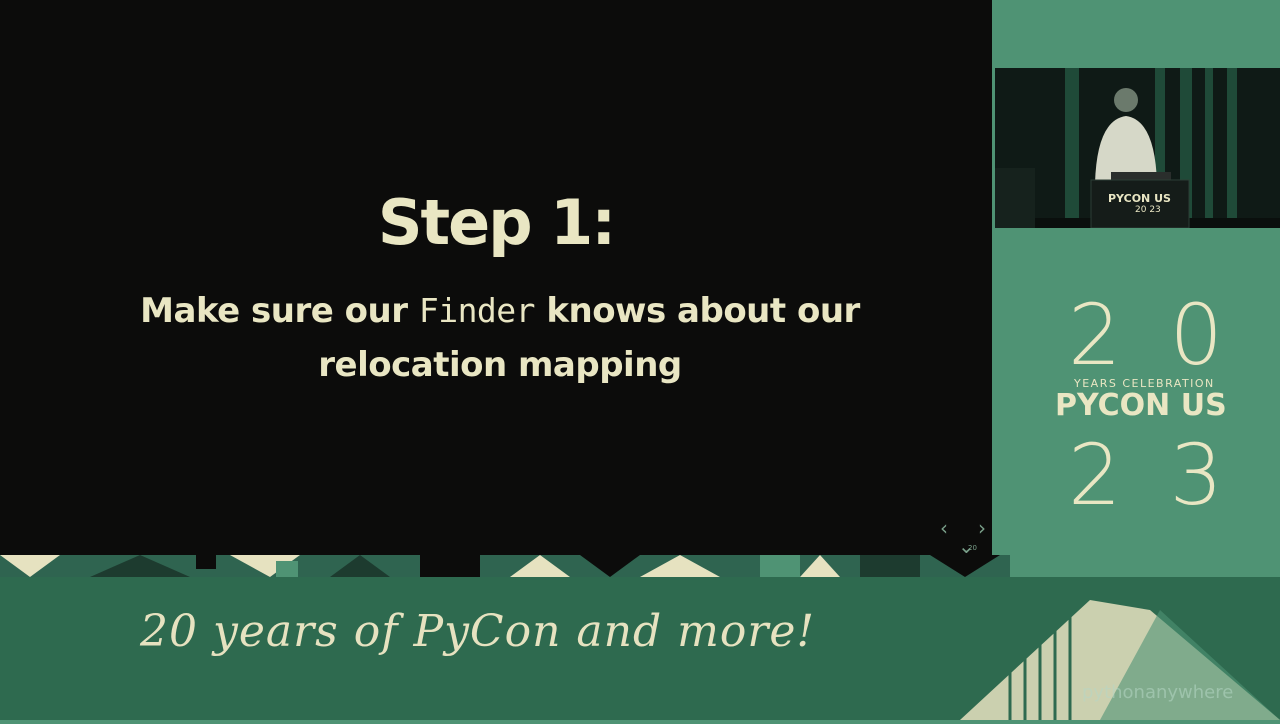  I want to click on podium-years: 20 23, so click(1148, 210).